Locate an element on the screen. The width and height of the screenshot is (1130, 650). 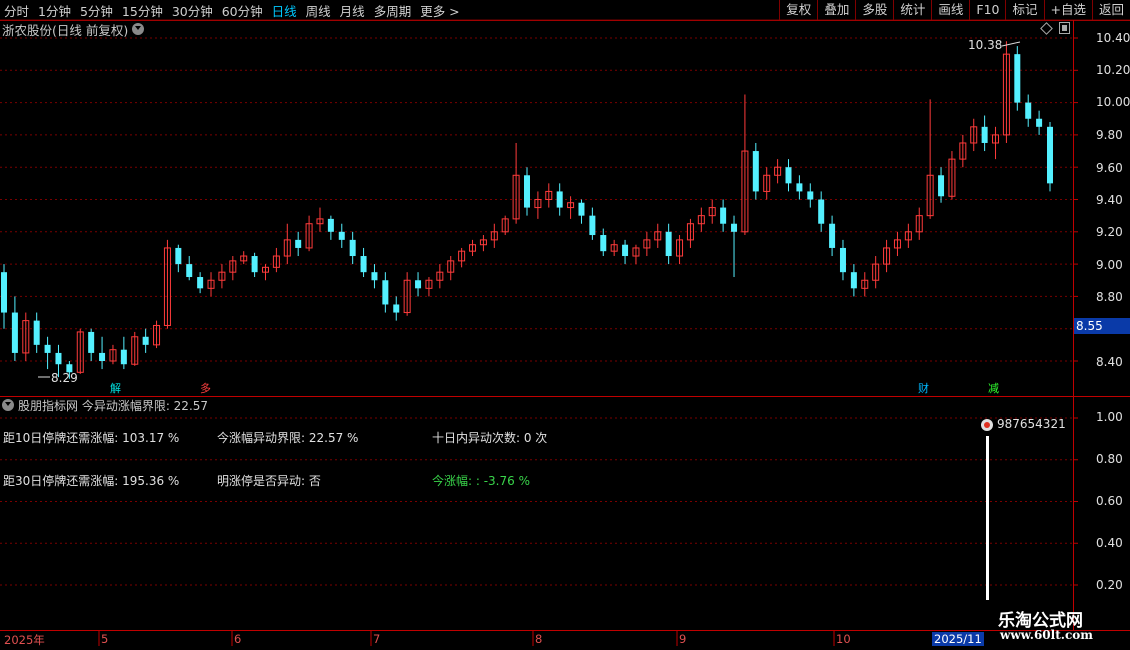
y-tick: 9.80 is located at coordinates (1109, 135).